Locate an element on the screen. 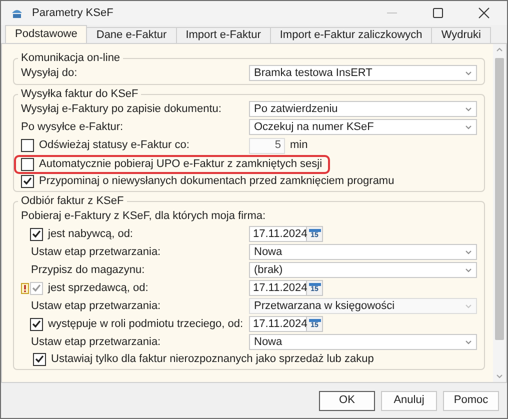 This screenshot has height=419, width=508. tab: Import e-Faktur is located at coordinates (223, 35).